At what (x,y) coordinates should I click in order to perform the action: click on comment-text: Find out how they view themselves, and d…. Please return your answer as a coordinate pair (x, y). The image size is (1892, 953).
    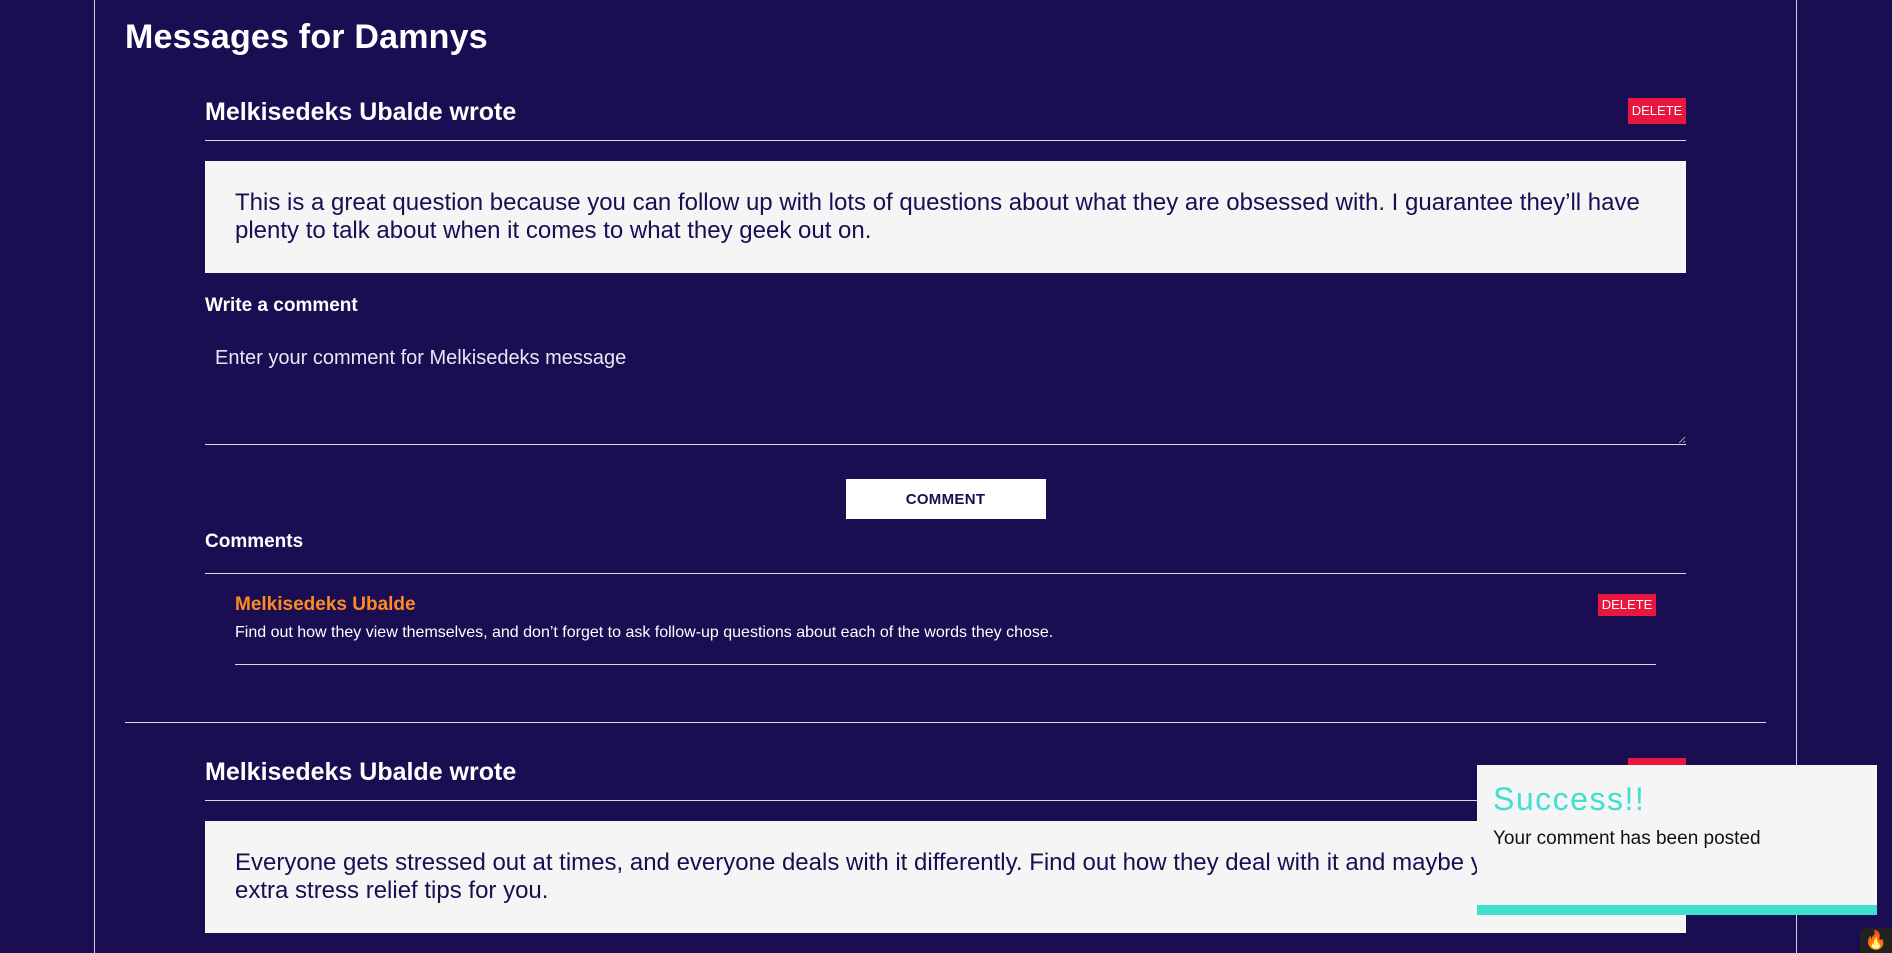
    Looking at the image, I should click on (644, 632).